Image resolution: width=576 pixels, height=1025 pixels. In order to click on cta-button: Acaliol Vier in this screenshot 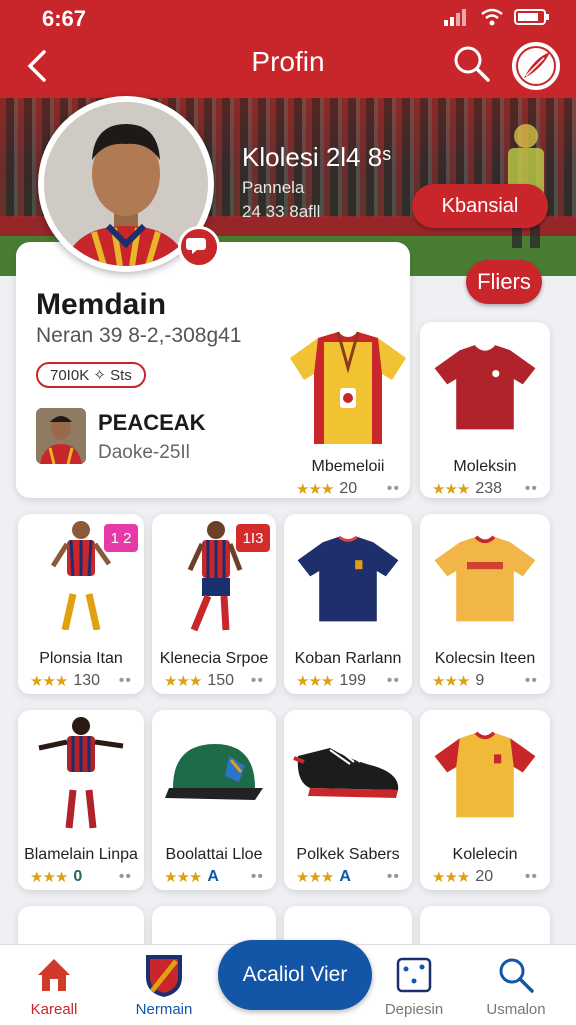, I will do `click(295, 975)`.